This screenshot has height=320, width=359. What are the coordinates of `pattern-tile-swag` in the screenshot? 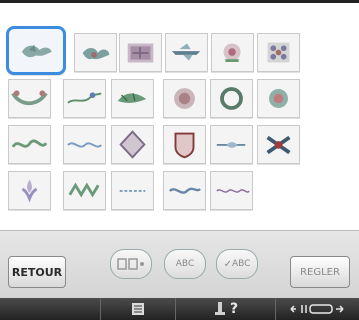 It's located at (29, 98).